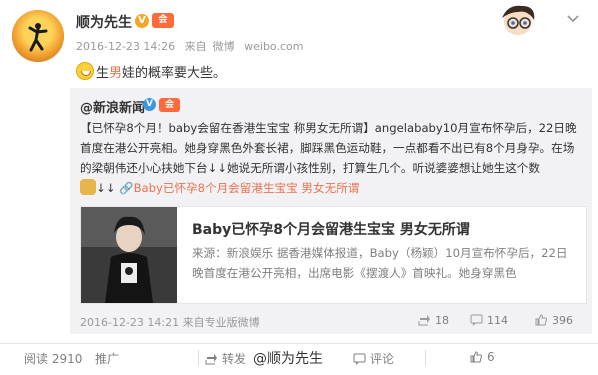  Describe the element at coordinates (174, 73) in the screenshot. I see `post-text-part2: 娃的概率要大些。` at that location.